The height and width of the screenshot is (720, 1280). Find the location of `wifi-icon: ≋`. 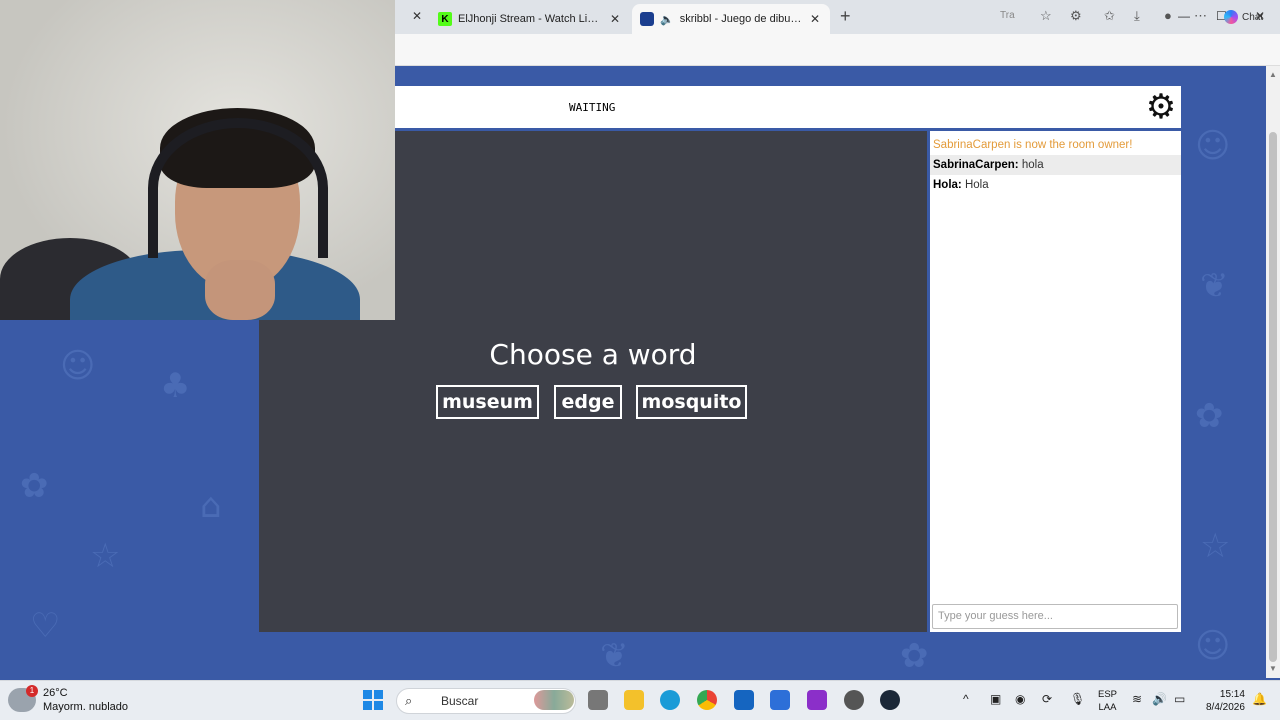

wifi-icon: ≋ is located at coordinates (1137, 699).